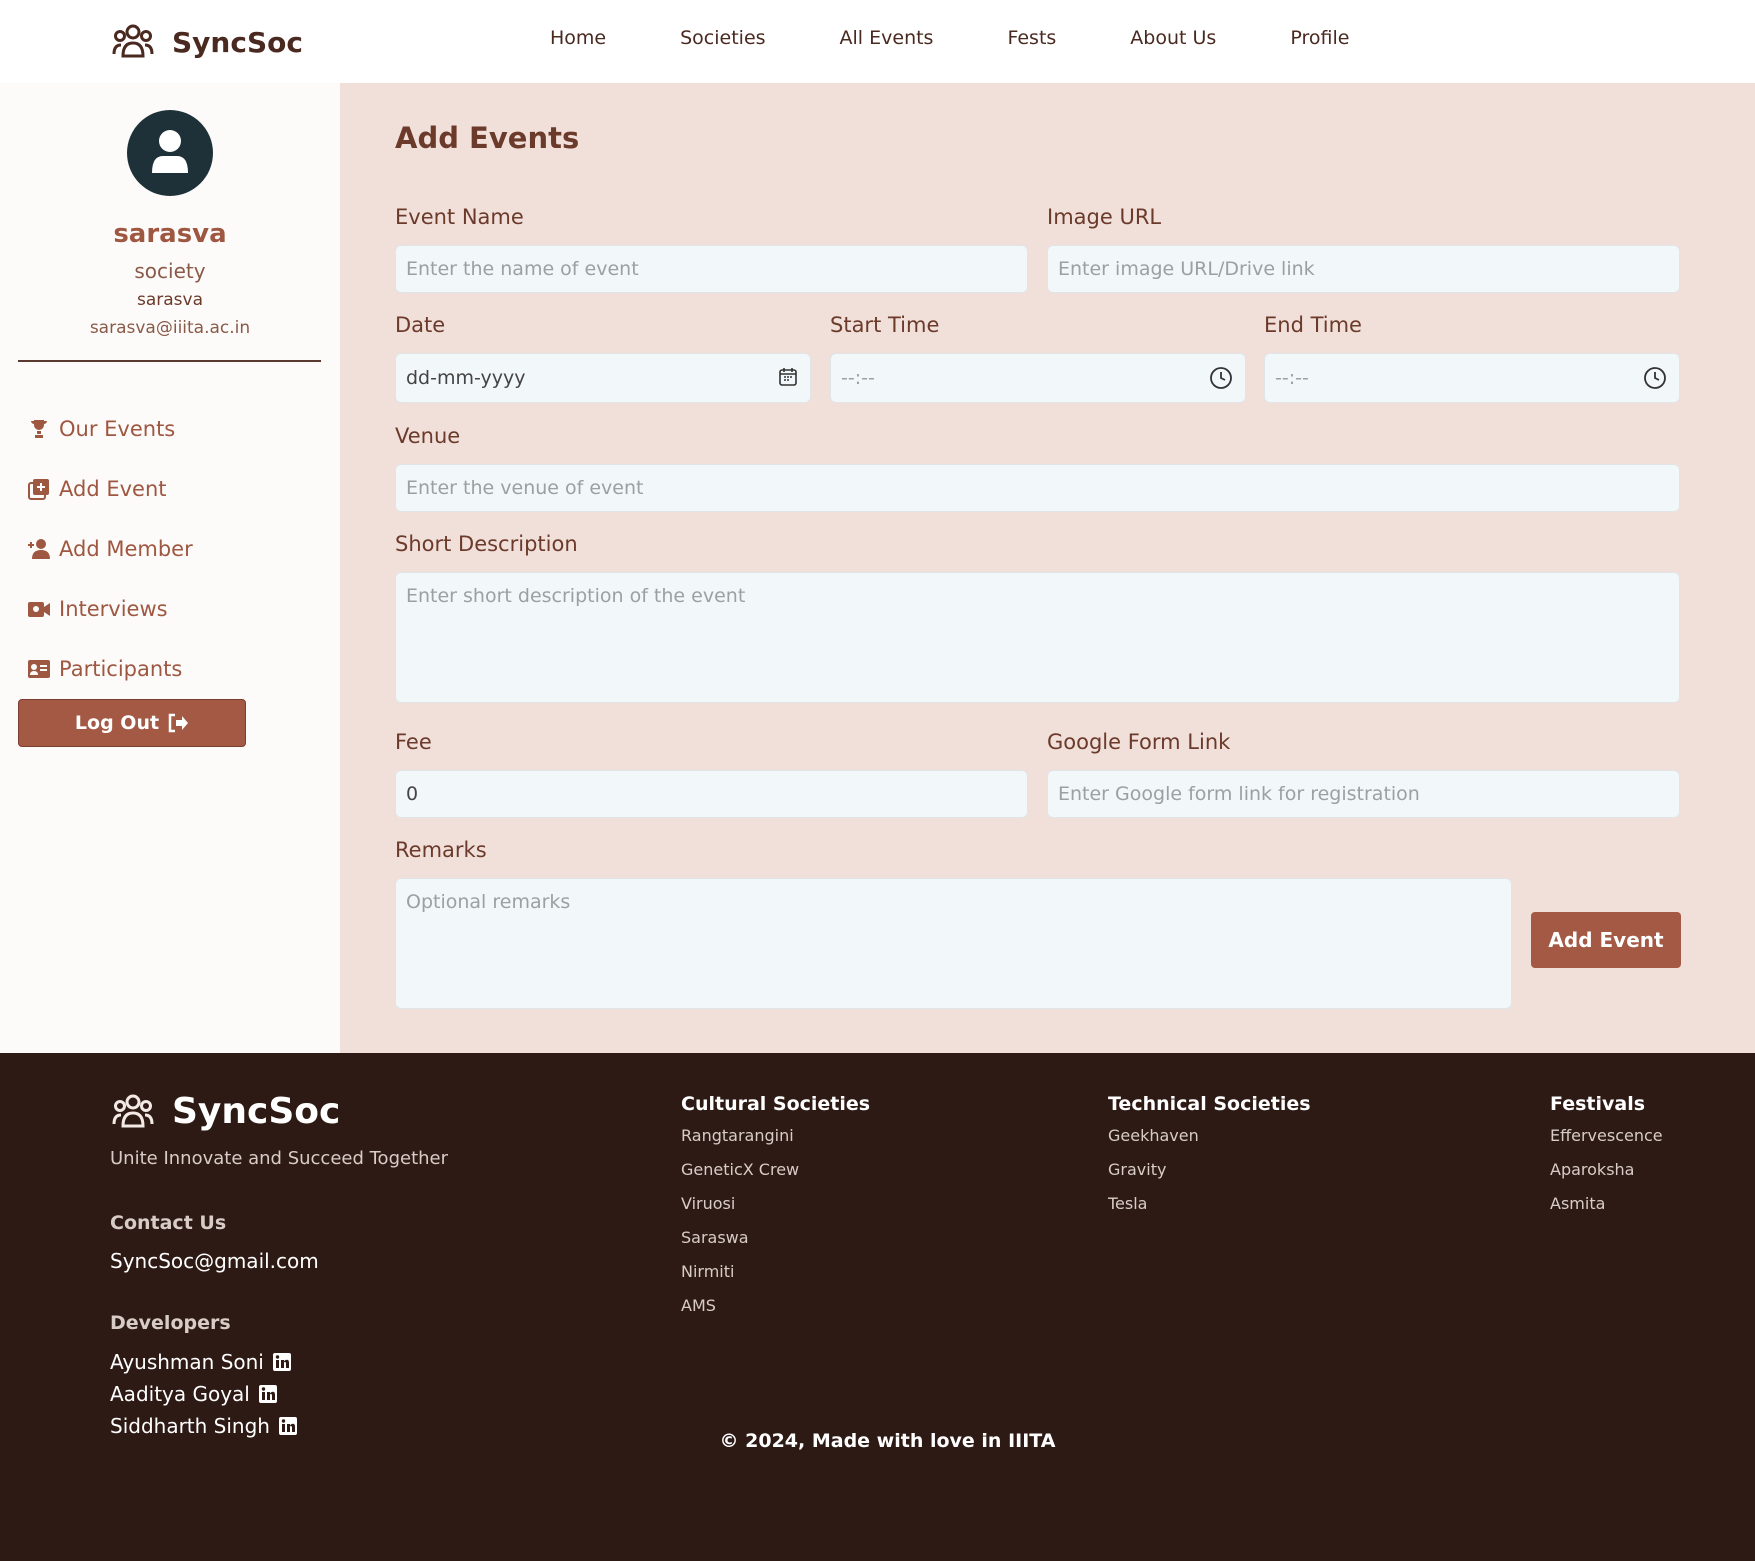 The height and width of the screenshot is (1561, 1755). I want to click on copyright: © 2024, Made with love in IIITA, so click(887, 1441).